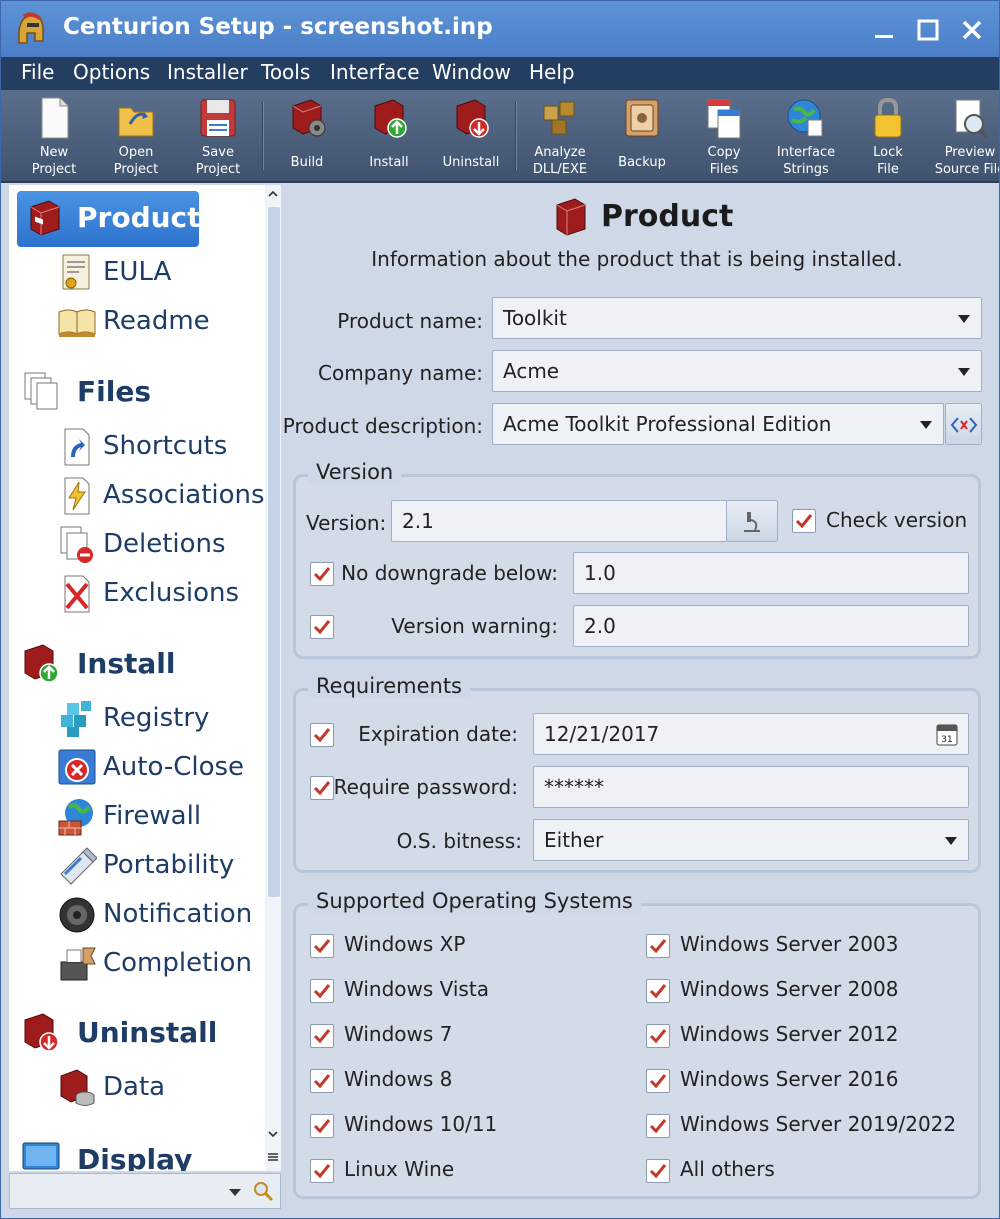 This screenshot has width=1000, height=1219. What do you see at coordinates (136, 137) in the screenshot?
I see `open-project-button: Open Project` at bounding box center [136, 137].